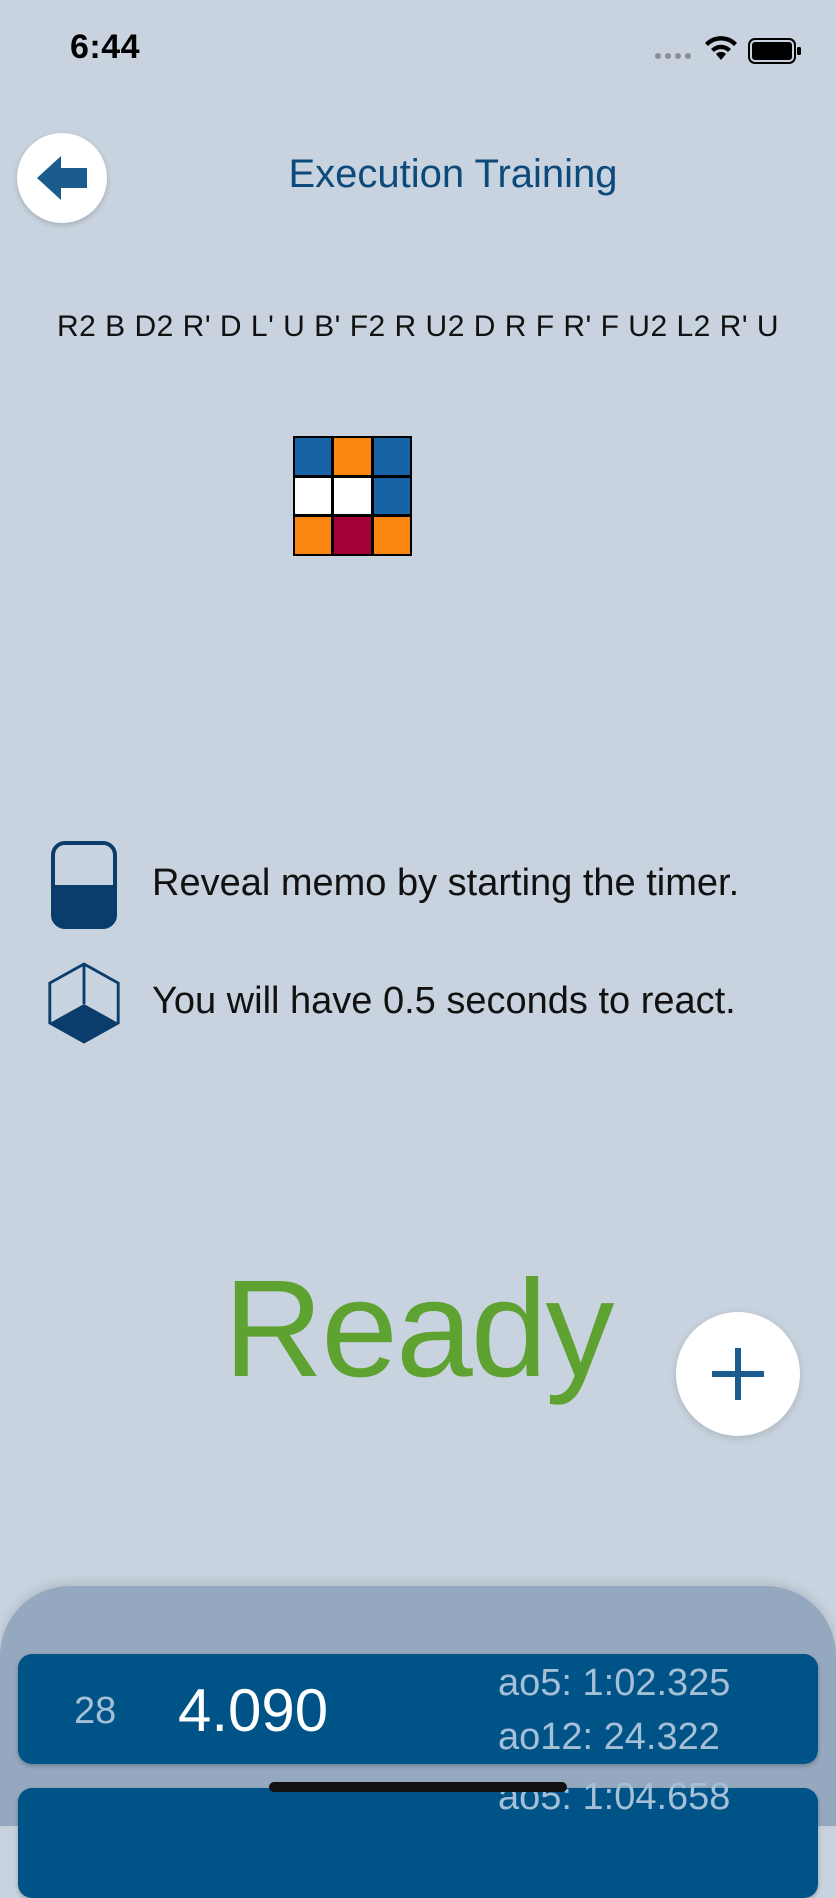  Describe the element at coordinates (418, 1787) in the screenshot. I see `home-indicator` at that location.